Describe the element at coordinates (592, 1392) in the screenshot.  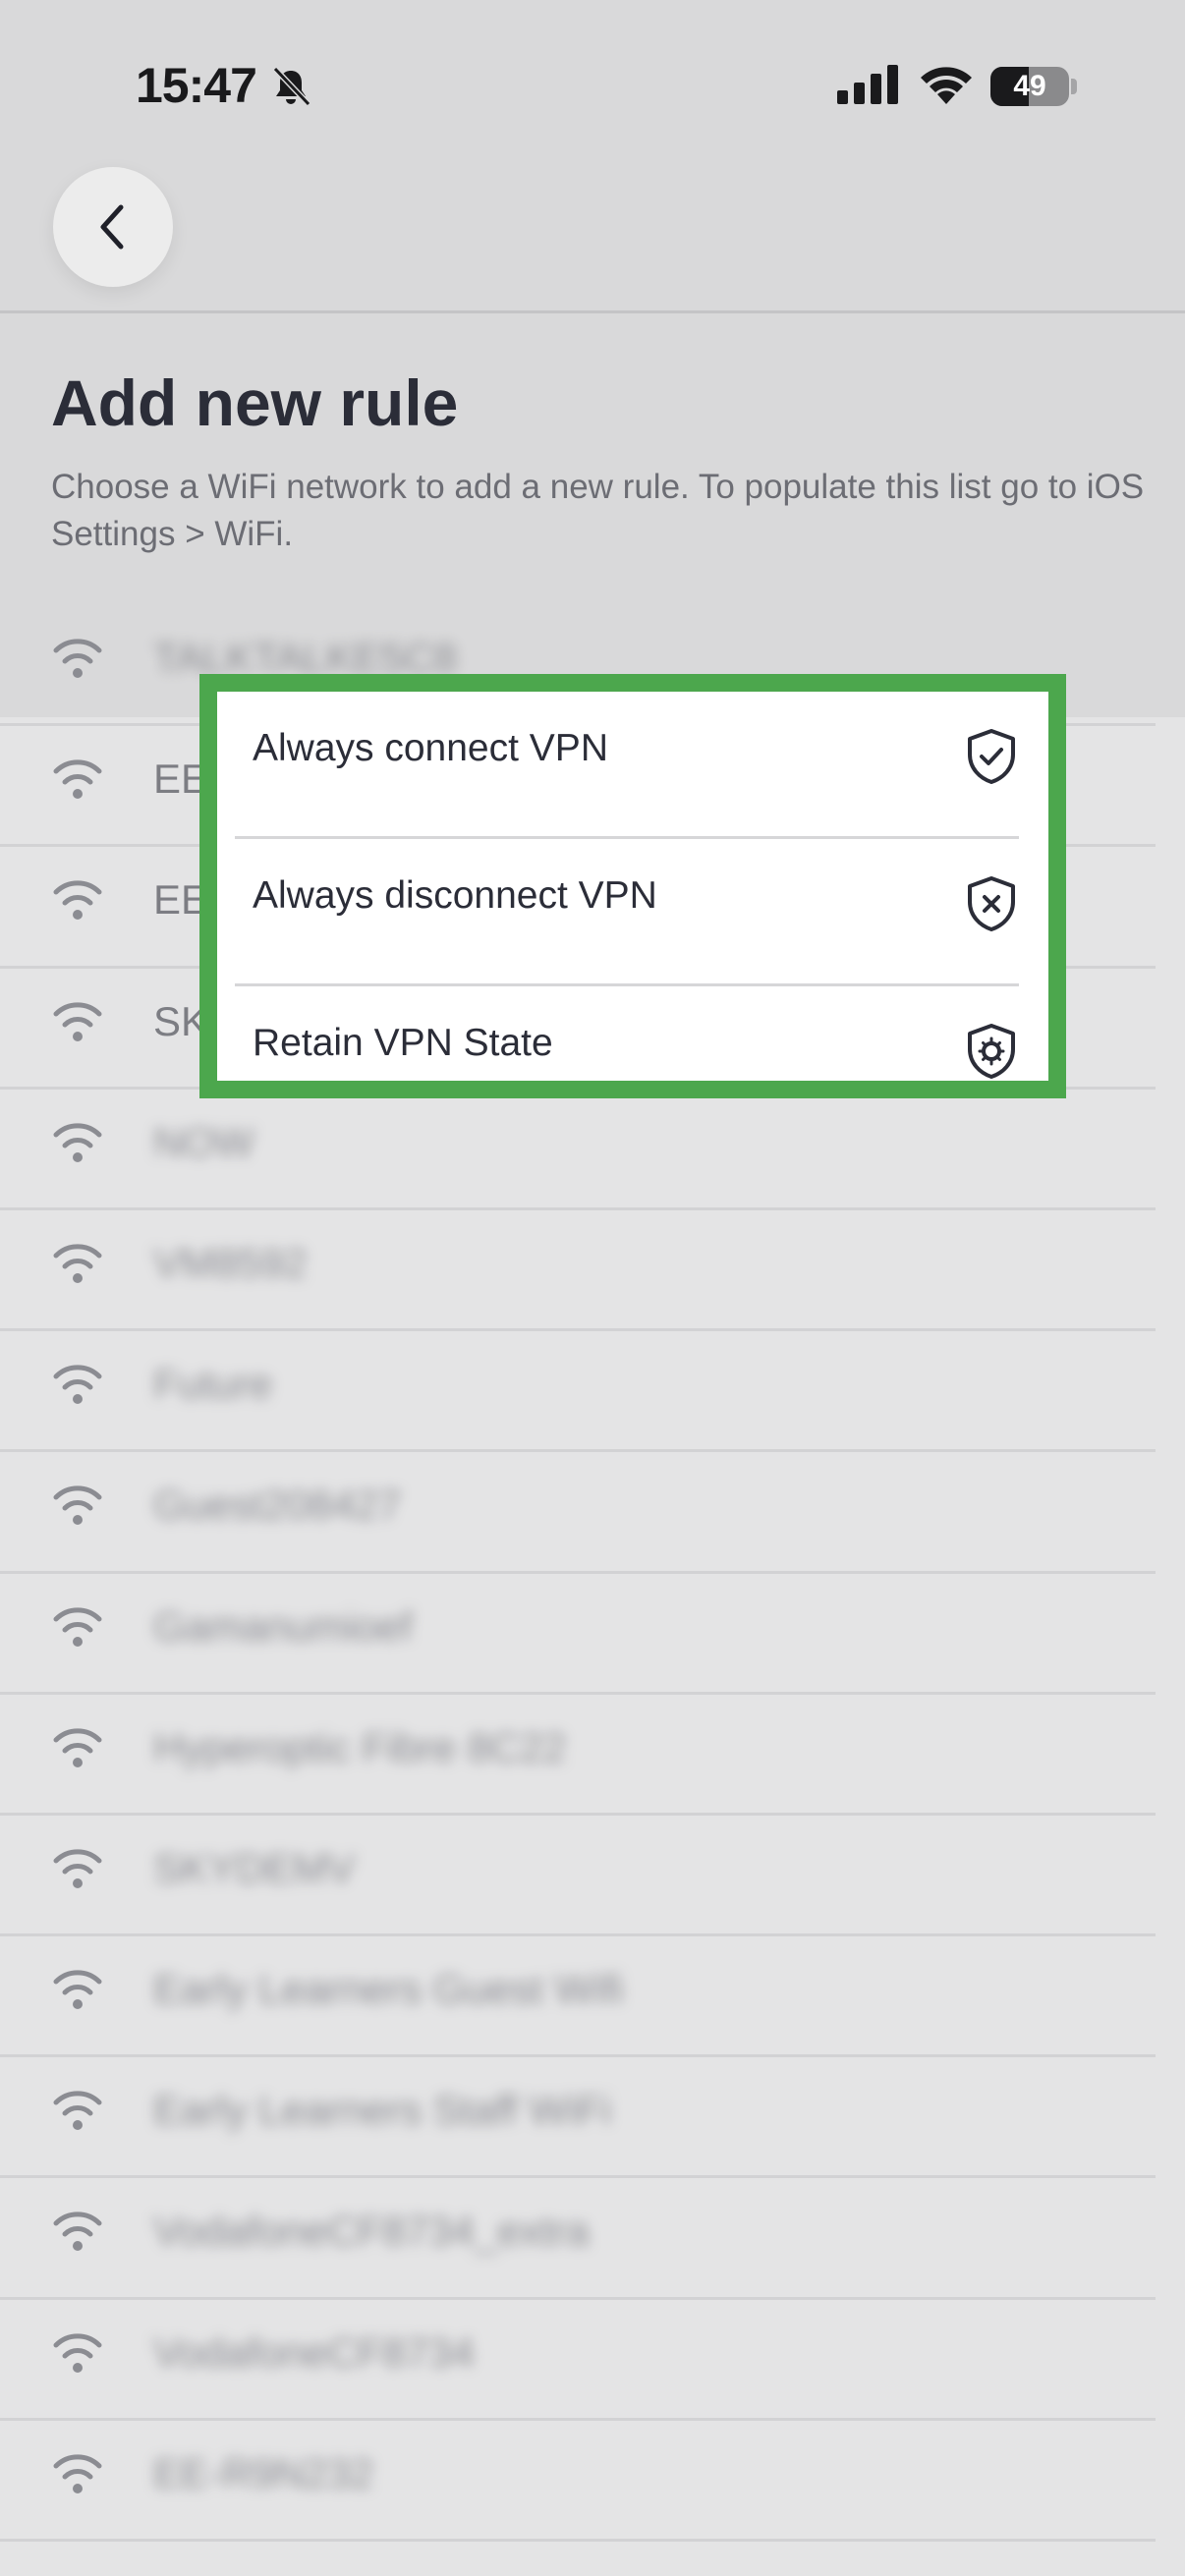
I see `network-row: Future` at that location.